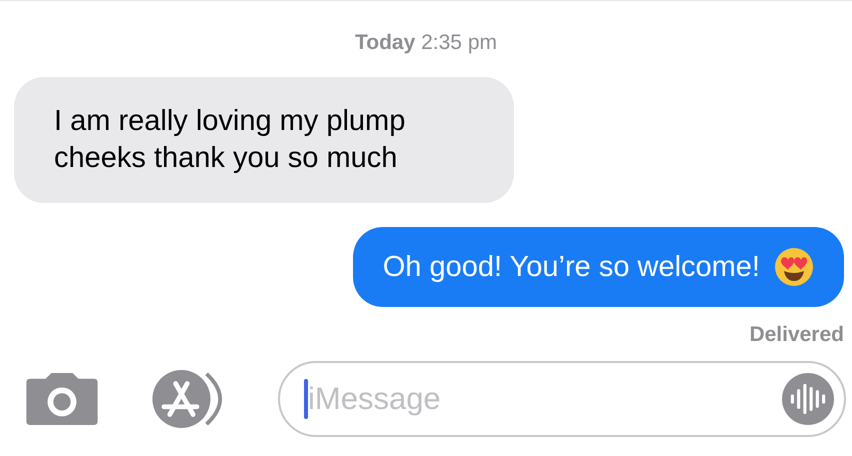 The image size is (852, 456). What do you see at coordinates (425, 43) in the screenshot?
I see `message-timestamp: Today 2:35 pm` at bounding box center [425, 43].